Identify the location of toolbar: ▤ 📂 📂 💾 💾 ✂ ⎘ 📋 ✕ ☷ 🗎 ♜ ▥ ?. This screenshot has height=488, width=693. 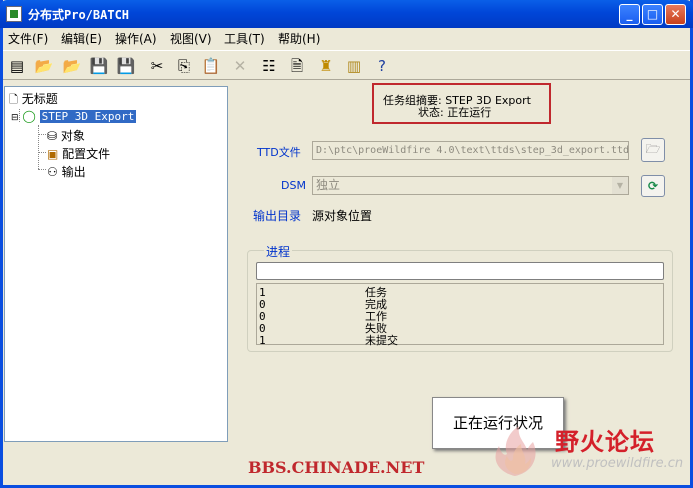
(346, 65).